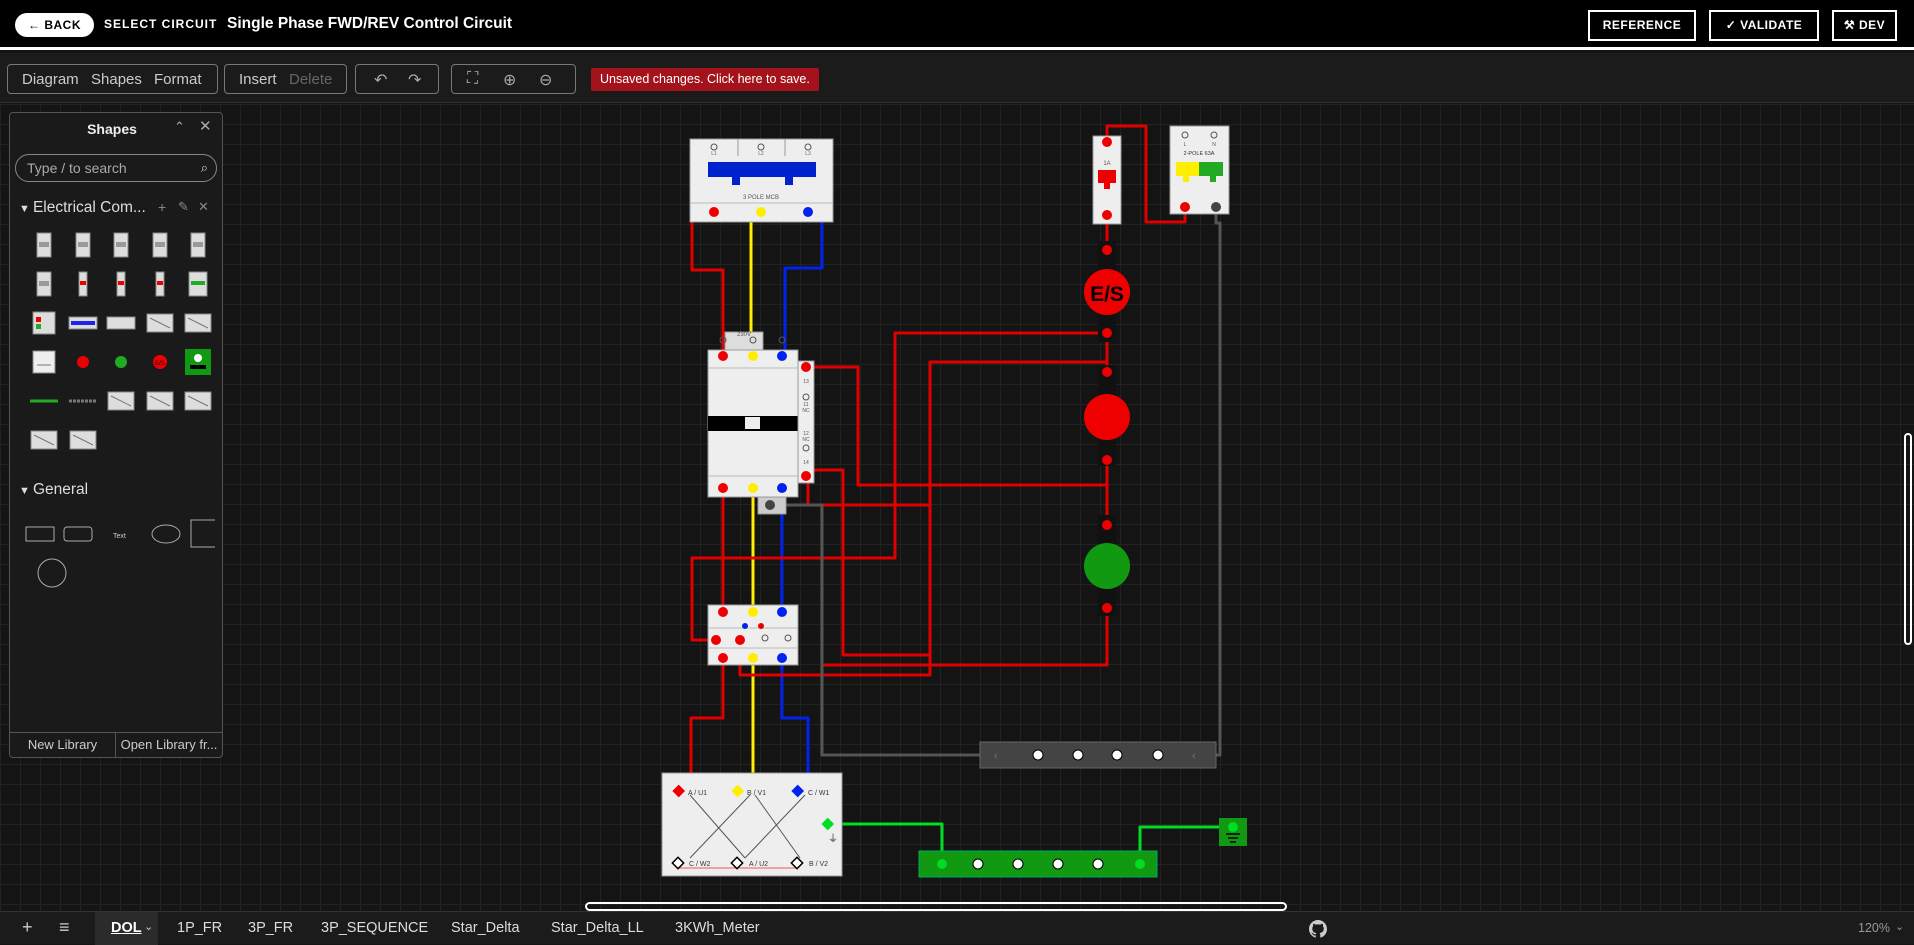  Describe the element at coordinates (179, 127) in the screenshot. I see `collapse-icon: ⌃` at that location.